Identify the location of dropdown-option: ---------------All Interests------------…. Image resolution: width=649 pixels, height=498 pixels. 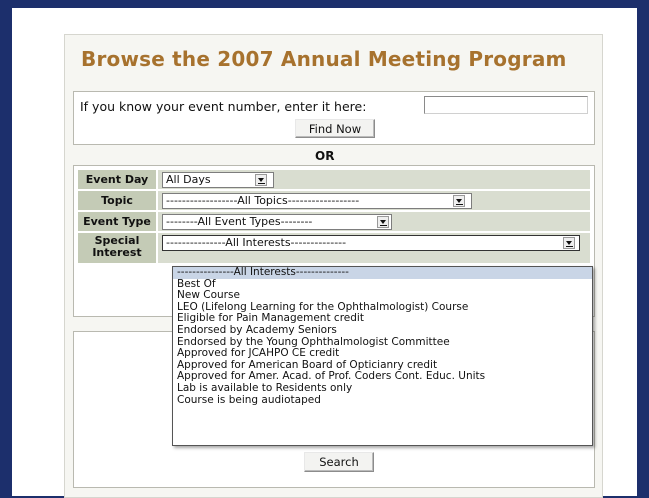
(382, 272).